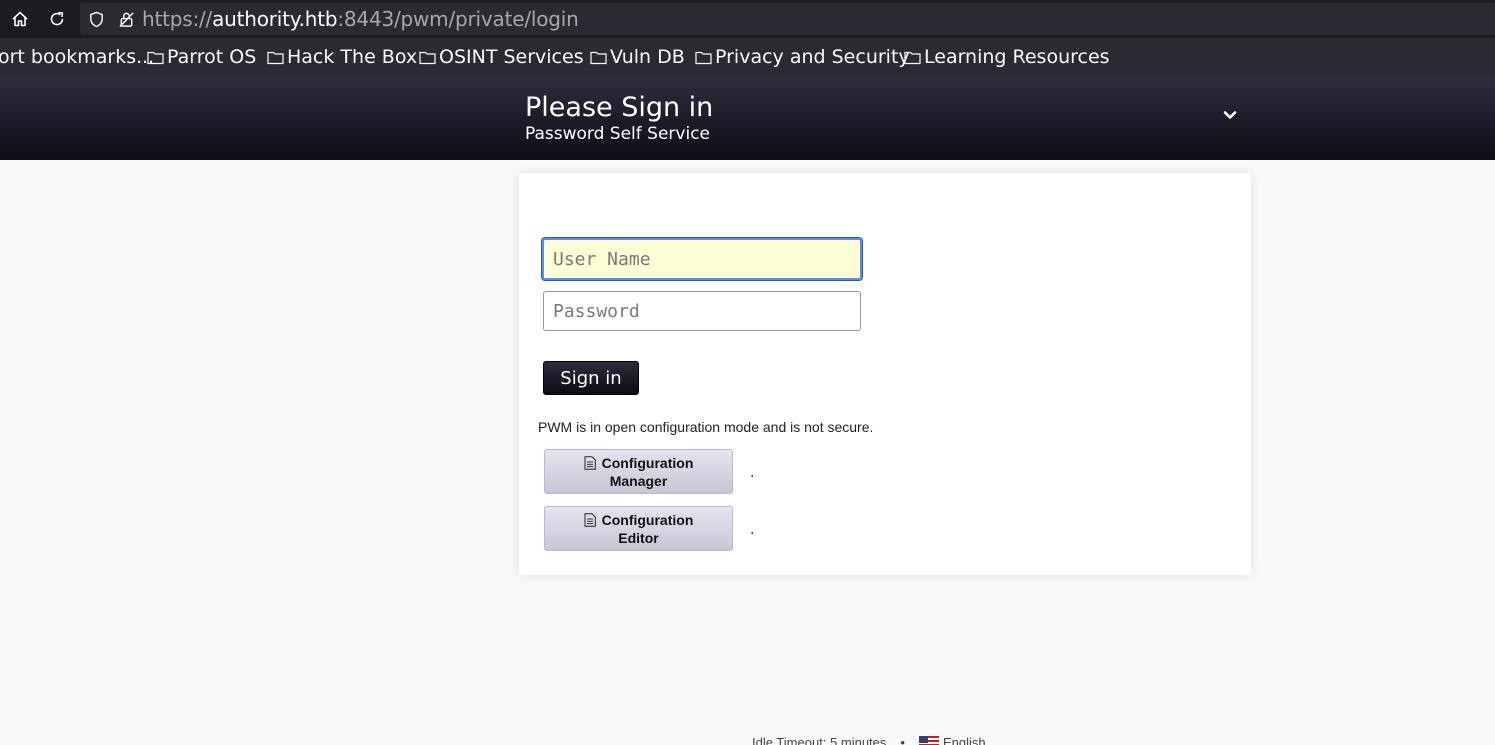 The image size is (1495, 745). What do you see at coordinates (96, 19) in the screenshot?
I see `shield-icon` at bounding box center [96, 19].